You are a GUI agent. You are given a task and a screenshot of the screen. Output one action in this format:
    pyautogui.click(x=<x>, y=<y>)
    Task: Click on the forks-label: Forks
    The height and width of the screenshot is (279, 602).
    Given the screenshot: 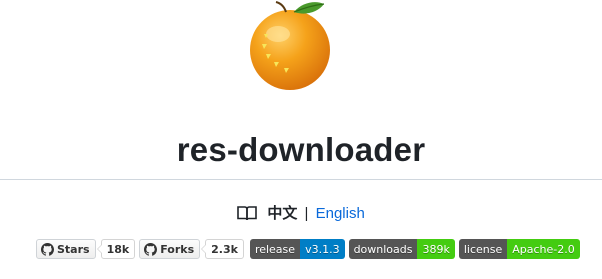 What is the action you would take?
    pyautogui.click(x=177, y=249)
    